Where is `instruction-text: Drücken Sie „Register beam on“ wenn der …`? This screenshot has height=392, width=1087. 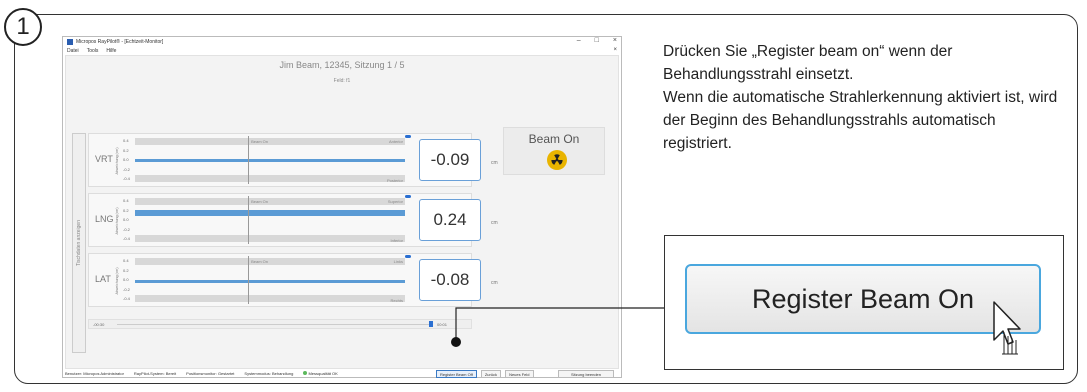 instruction-text: Drücken Sie „Register beam on“ wenn der … is located at coordinates (863, 97).